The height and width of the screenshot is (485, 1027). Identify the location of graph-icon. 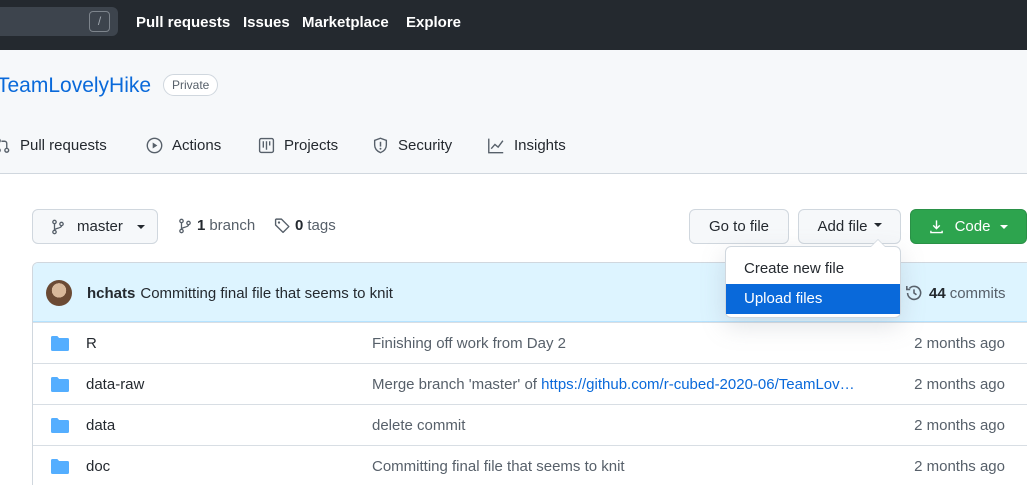
(496, 146).